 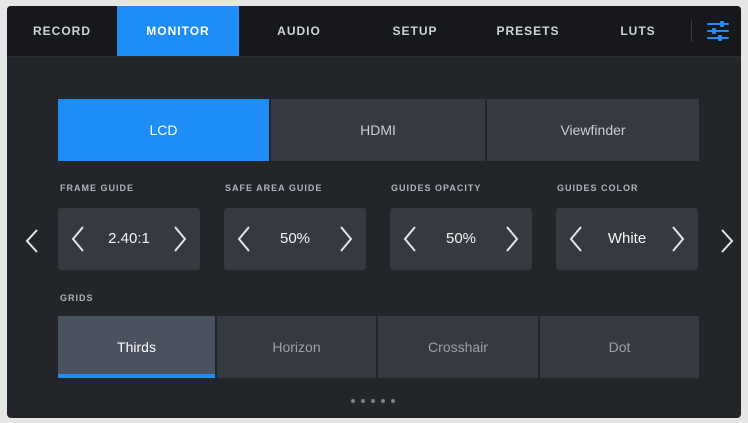 What do you see at coordinates (638, 31) in the screenshot?
I see `tab-luts: LUTS` at bounding box center [638, 31].